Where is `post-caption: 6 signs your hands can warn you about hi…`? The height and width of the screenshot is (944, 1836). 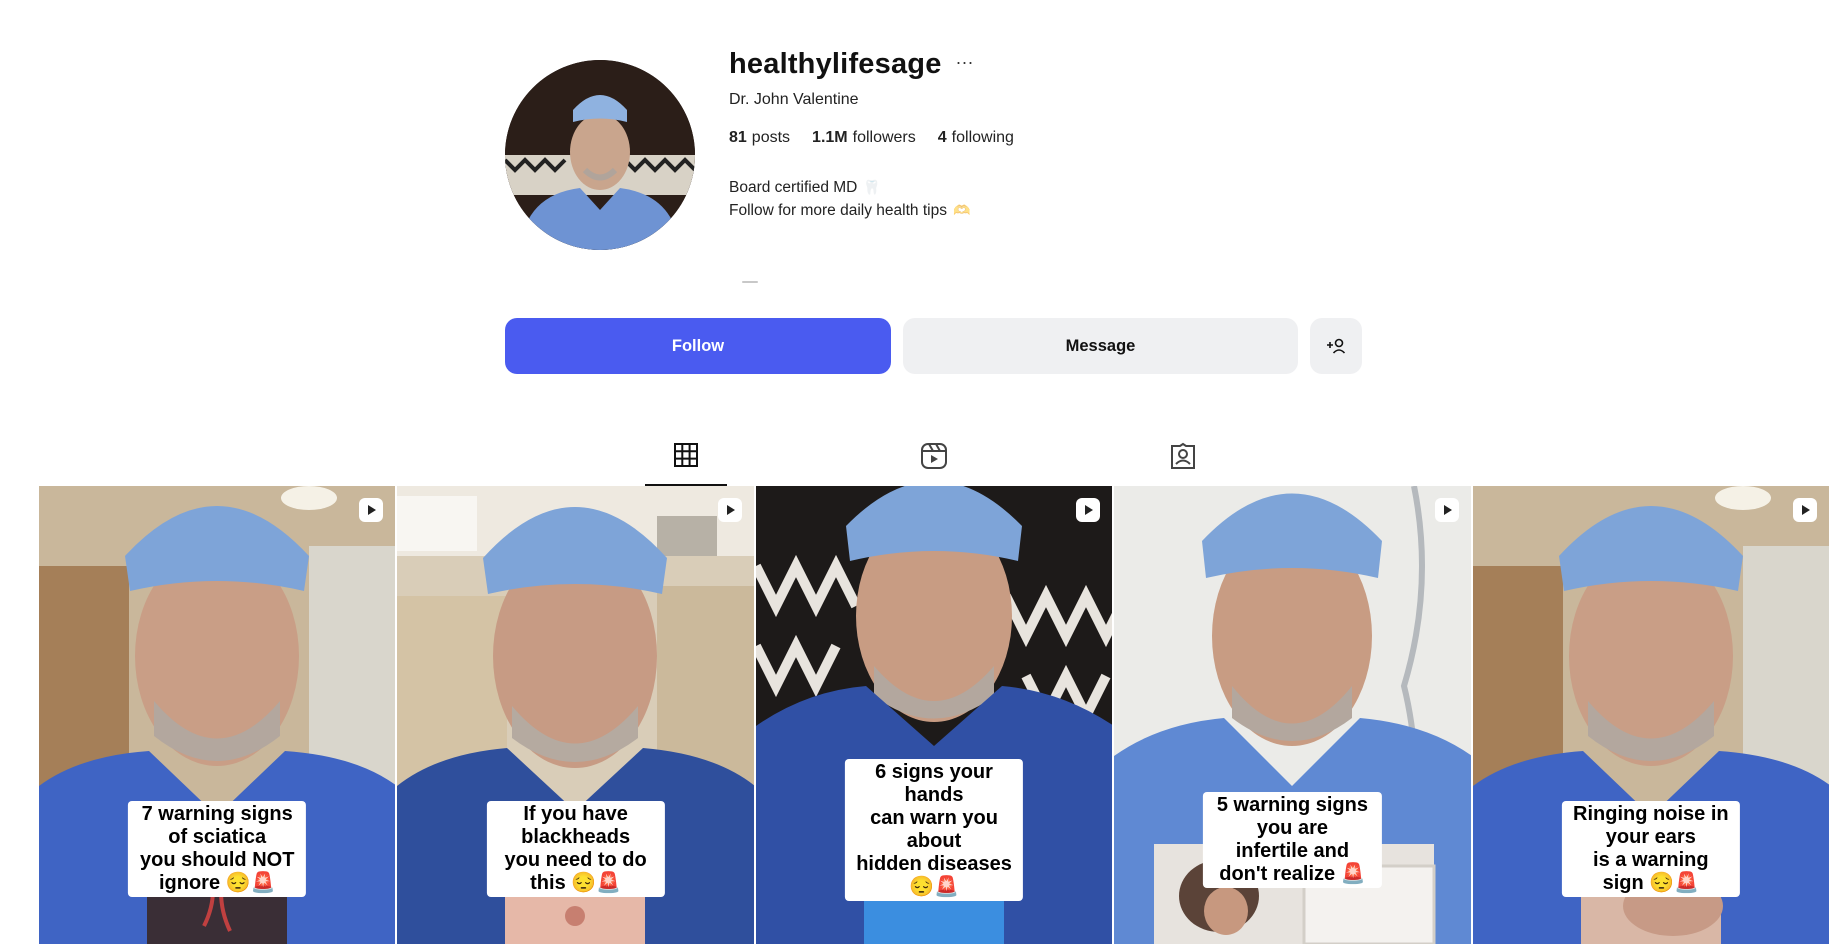 post-caption: 6 signs your hands can warn you about hi… is located at coordinates (934, 830).